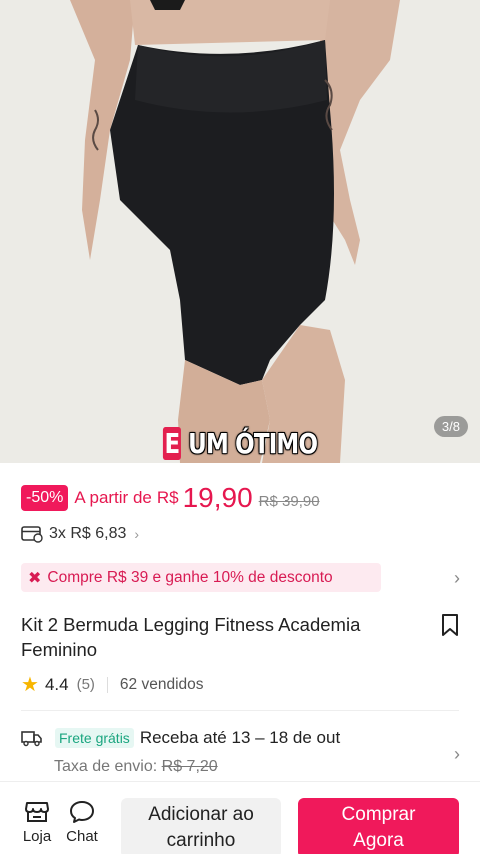 Image resolution: width=480 pixels, height=854 pixels. Describe the element at coordinates (35, 578) in the screenshot. I see `coupon-icon: ✖` at that location.